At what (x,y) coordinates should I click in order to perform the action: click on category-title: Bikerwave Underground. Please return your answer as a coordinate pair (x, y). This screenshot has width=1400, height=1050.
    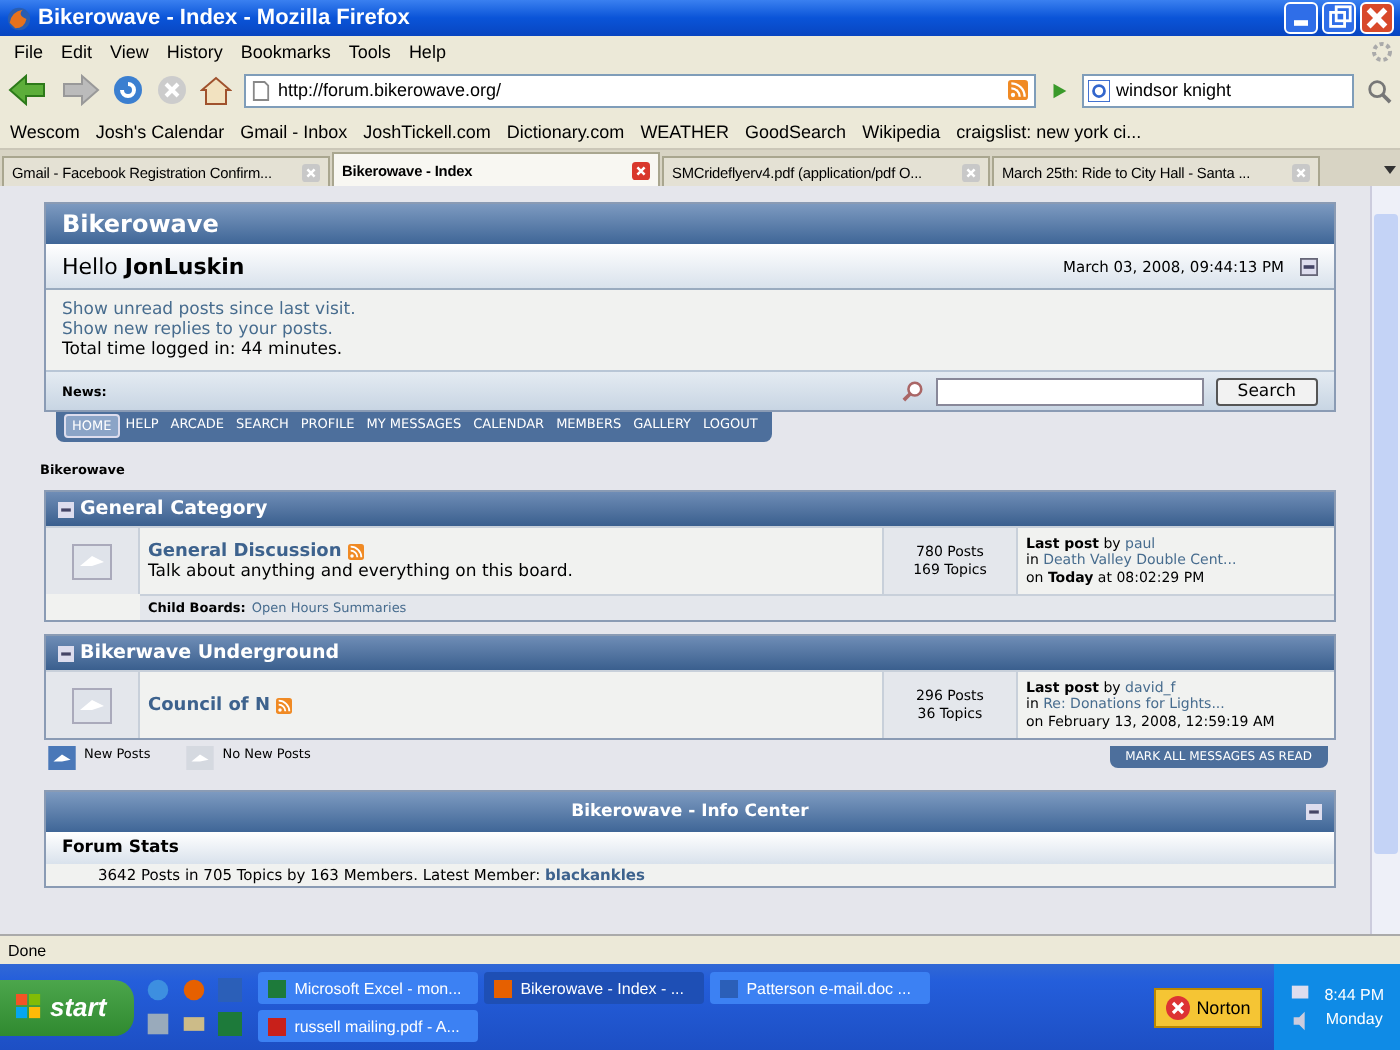
    Looking at the image, I should click on (210, 653).